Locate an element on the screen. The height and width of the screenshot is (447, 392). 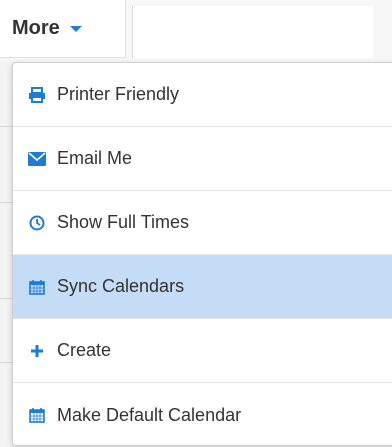
menu-item-label: Printer Friendly is located at coordinates (118, 94).